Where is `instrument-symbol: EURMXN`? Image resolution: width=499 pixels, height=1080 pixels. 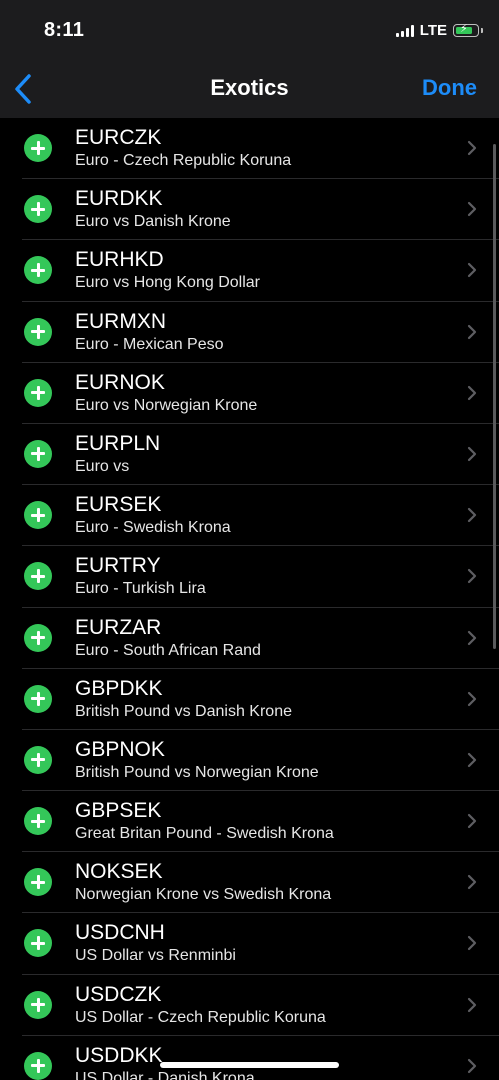
instrument-symbol: EURMXN is located at coordinates (121, 321).